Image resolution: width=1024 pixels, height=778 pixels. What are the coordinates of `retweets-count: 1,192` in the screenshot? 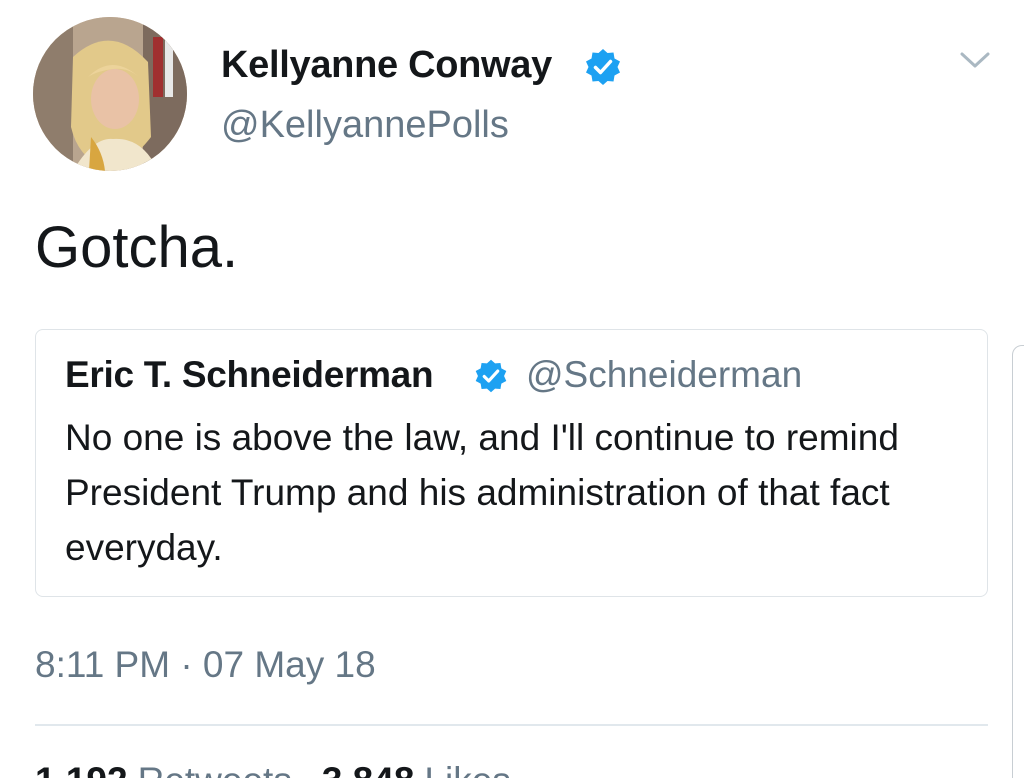 It's located at (81, 769).